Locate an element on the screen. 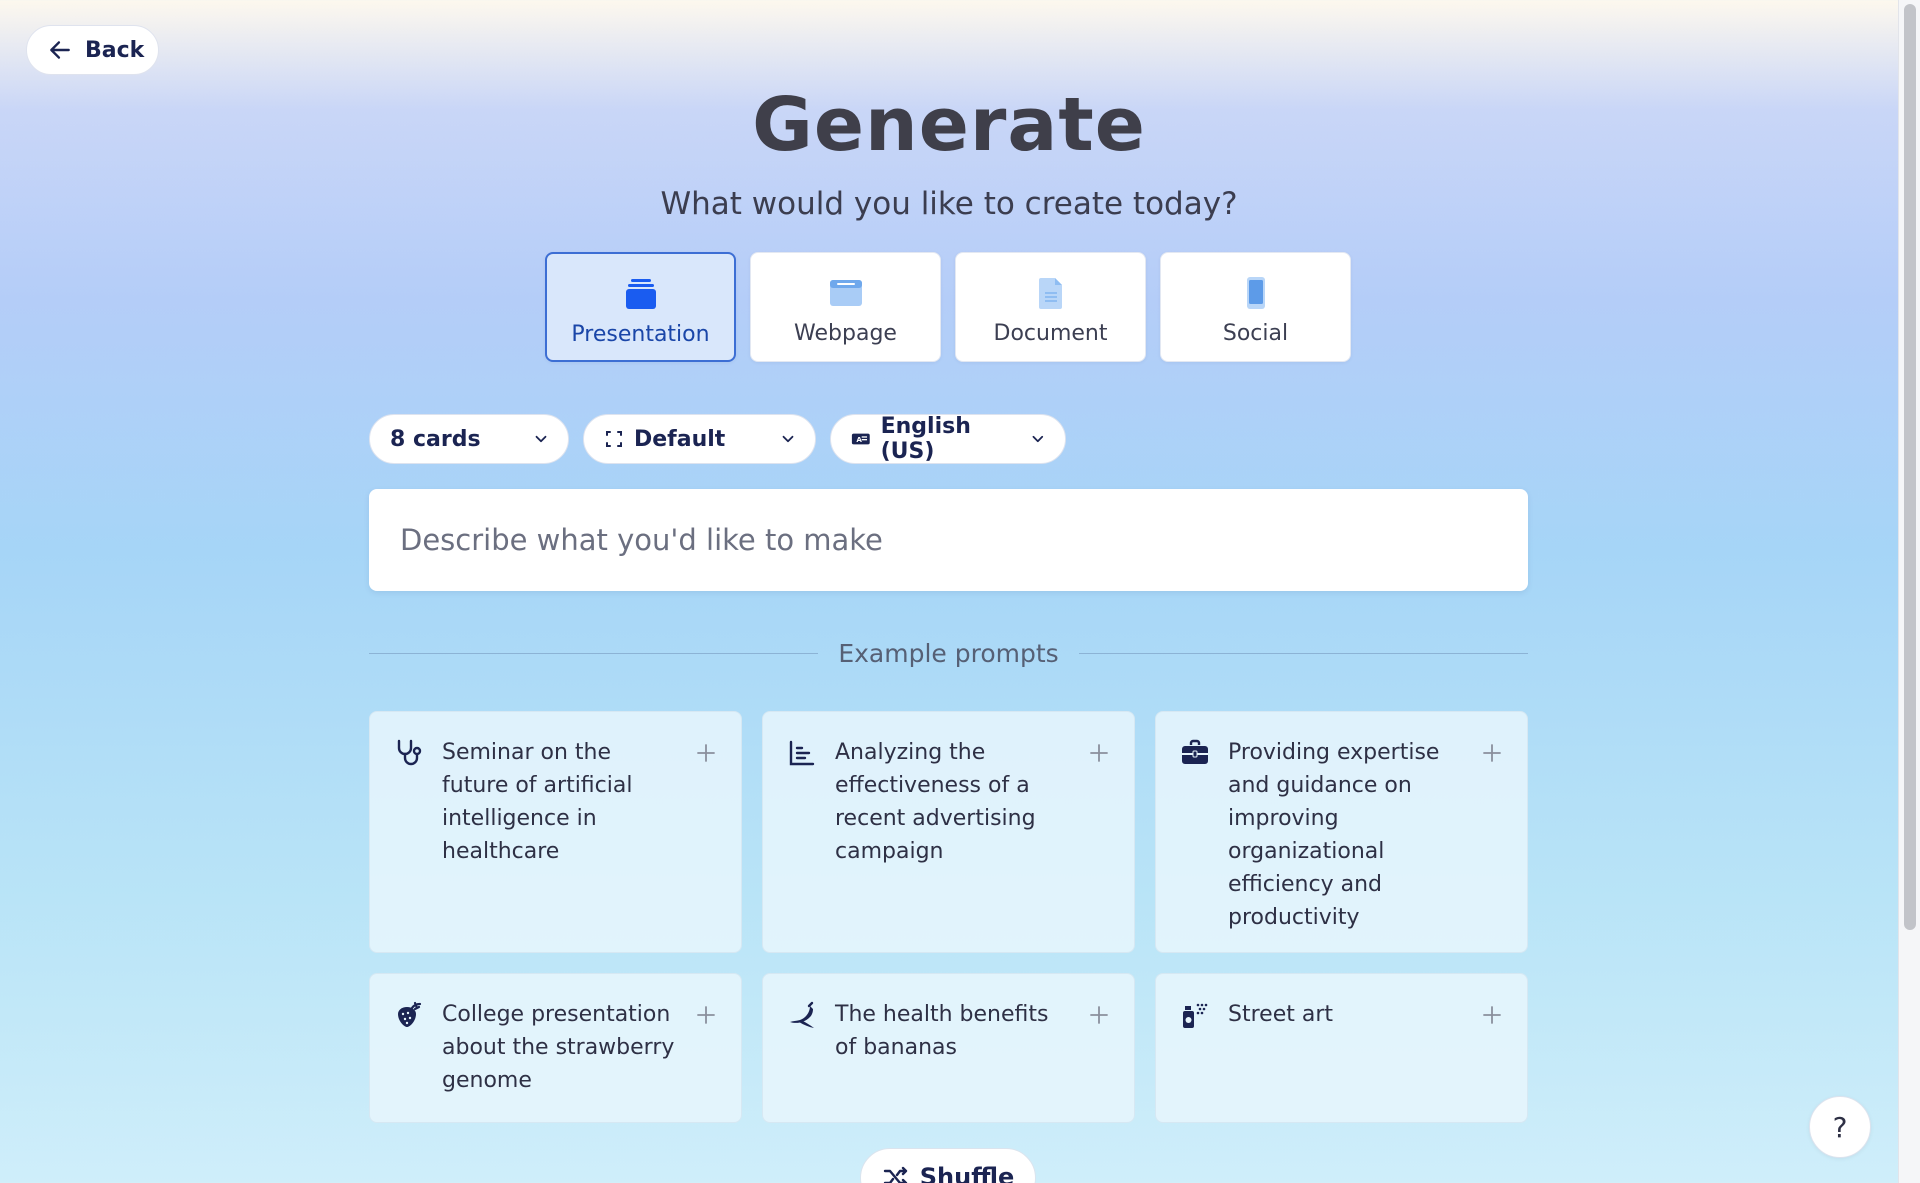 The width and height of the screenshot is (1920, 1183). example-prompt-card: Street art is located at coordinates (1341, 1048).